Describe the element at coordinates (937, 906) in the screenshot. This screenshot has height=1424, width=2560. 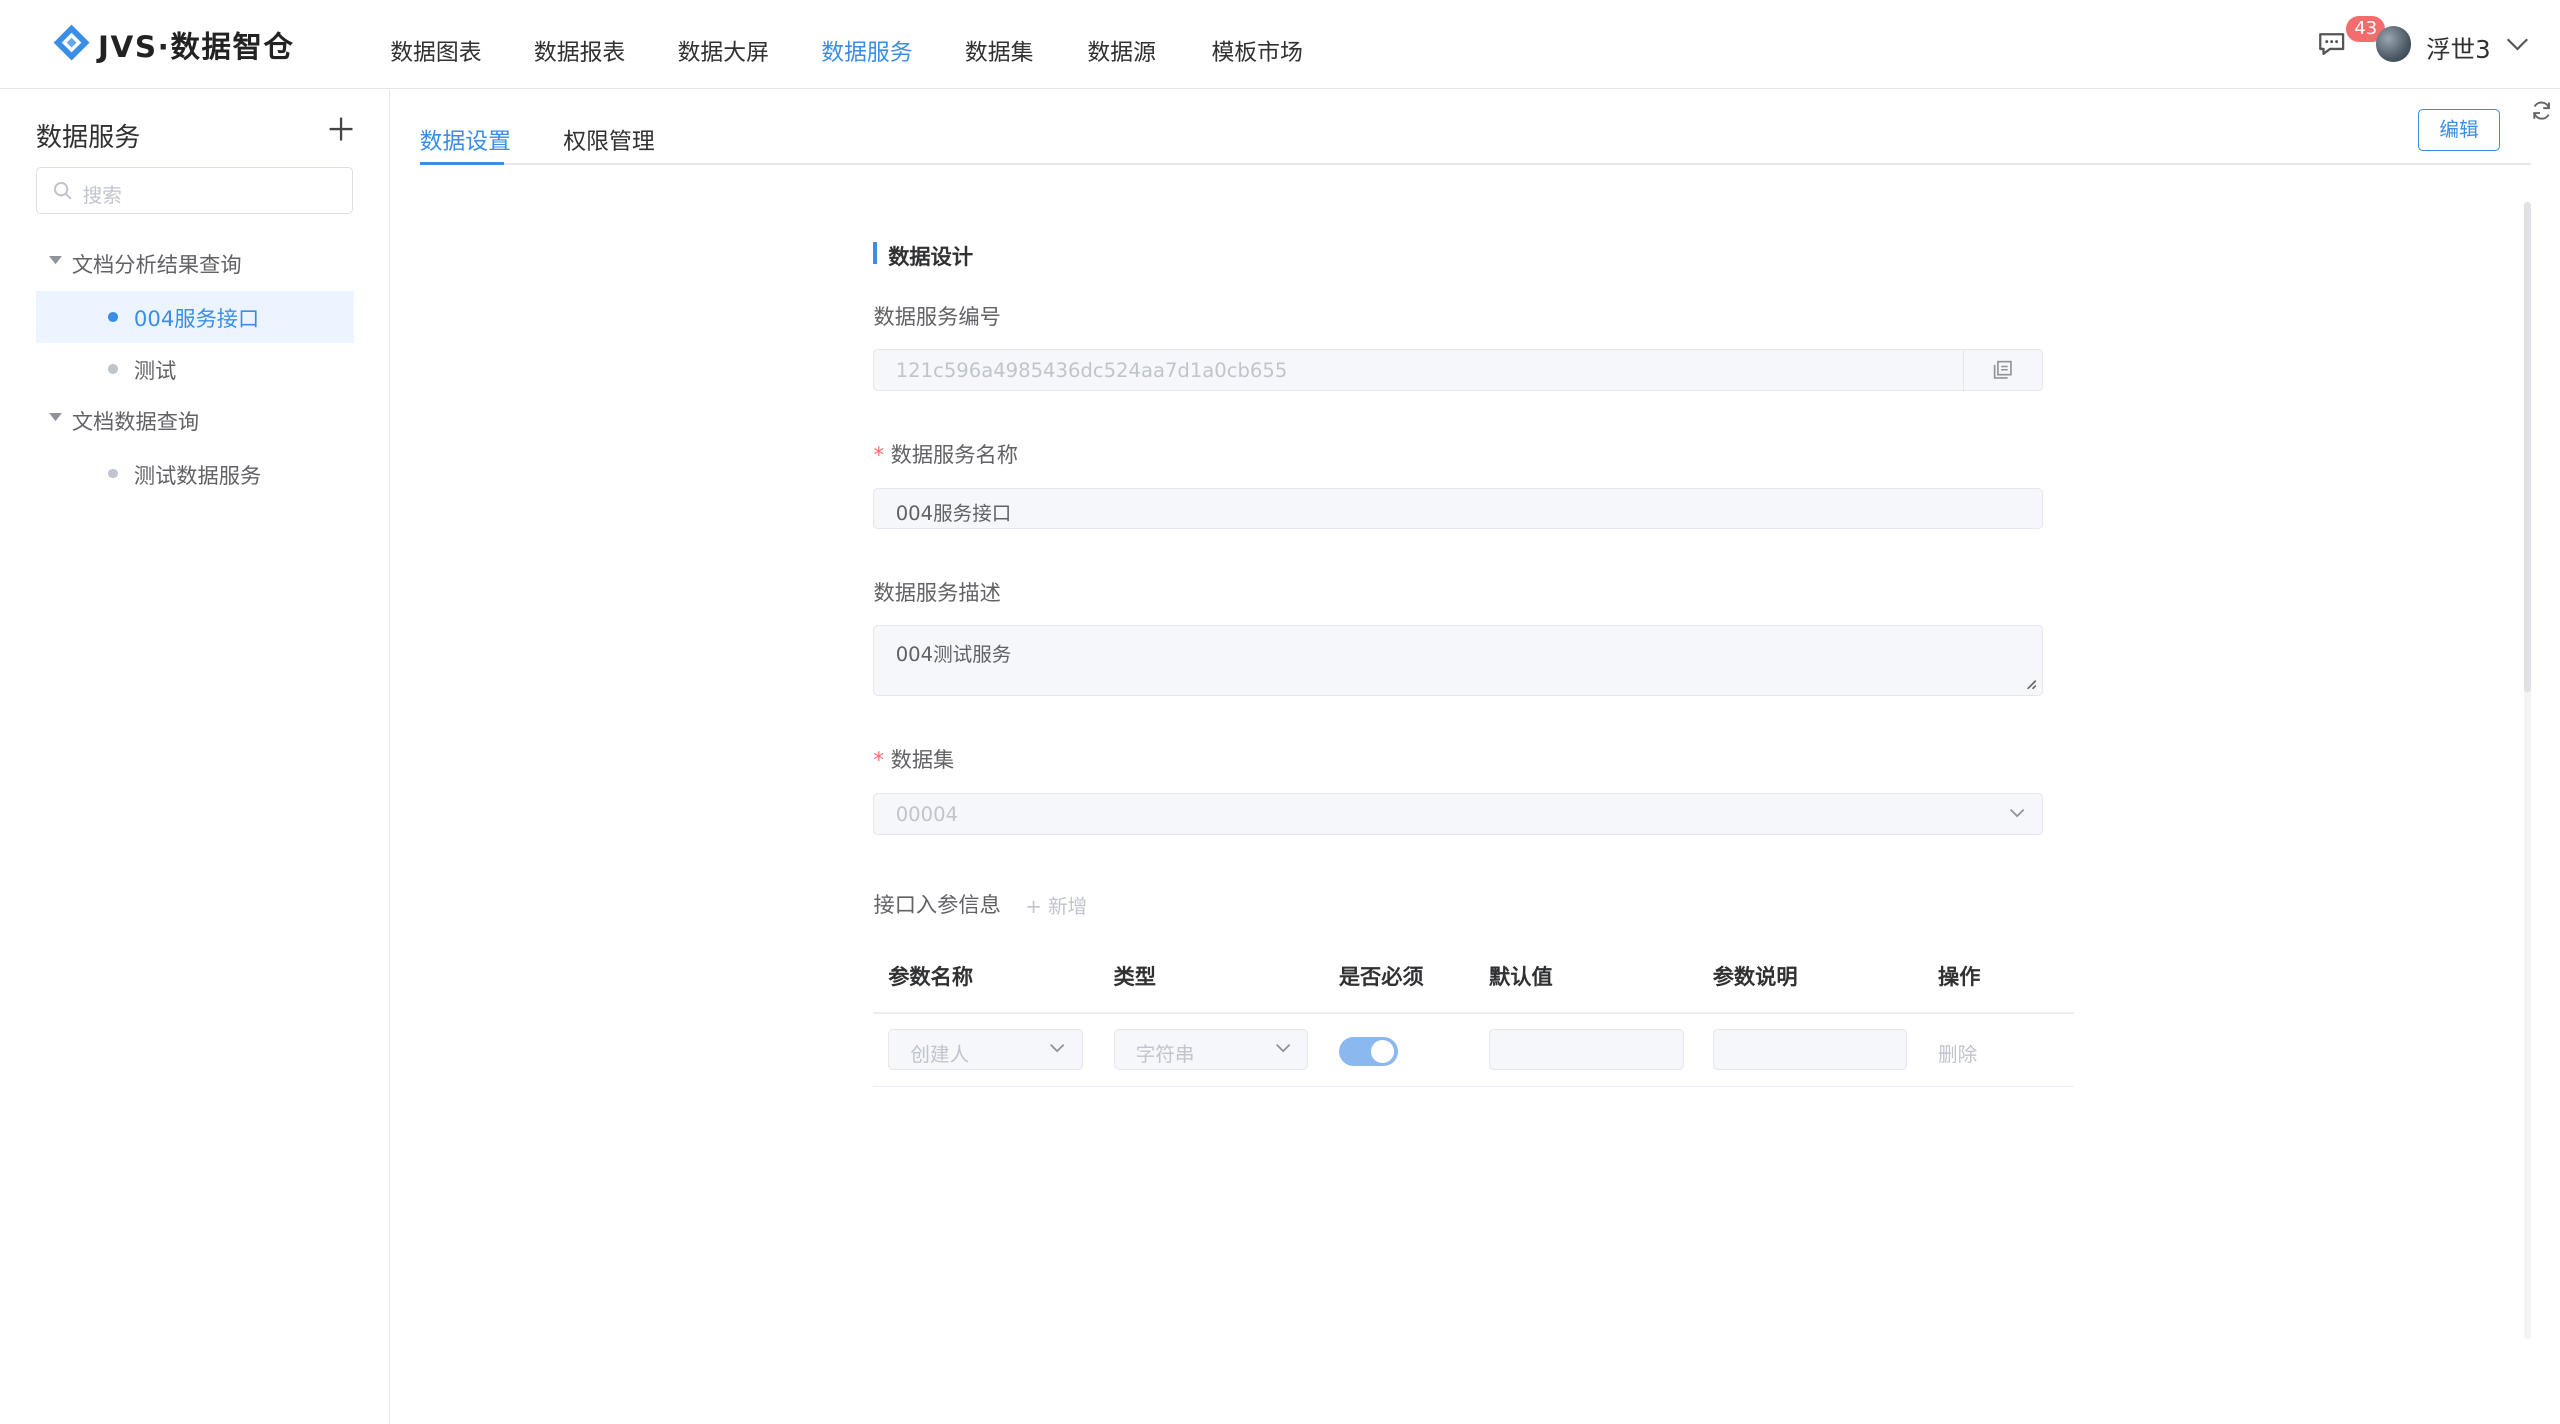
I see `params-label: 接口入参信息` at that location.